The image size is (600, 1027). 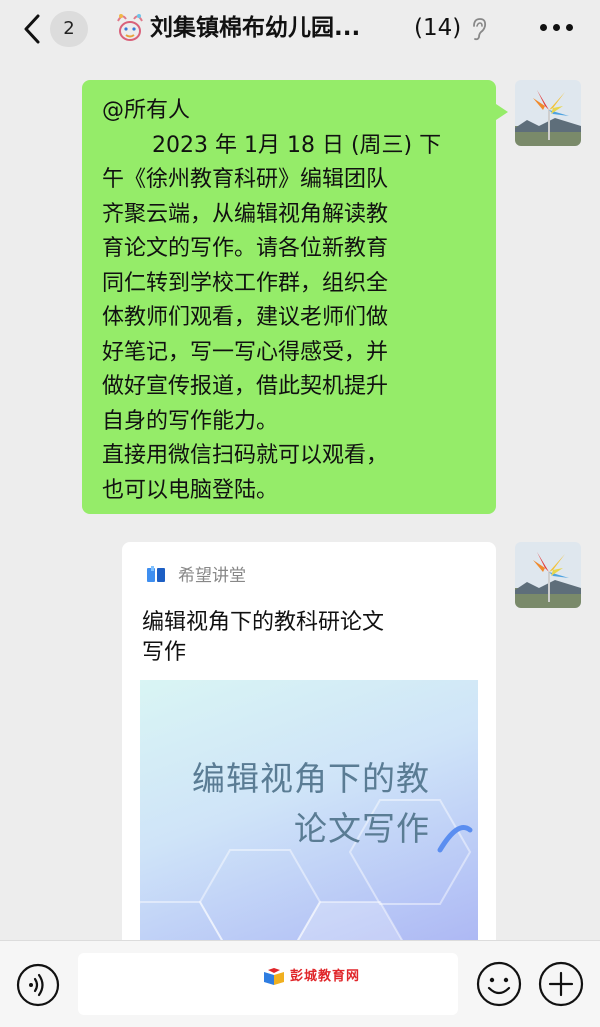 What do you see at coordinates (245, 248) in the screenshot?
I see `message-line: 育论文的写作。请各位新教育` at bounding box center [245, 248].